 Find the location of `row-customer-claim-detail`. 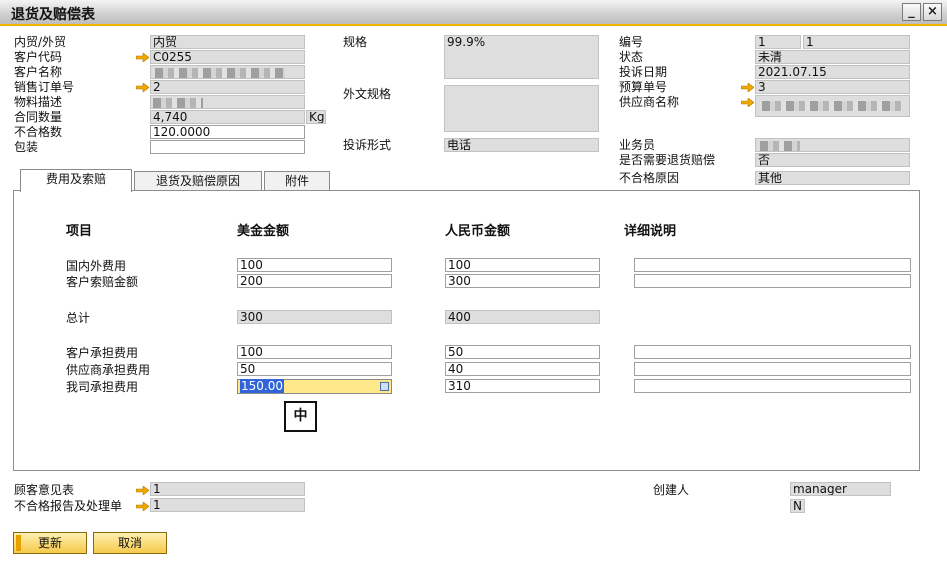

row-customer-claim-detail is located at coordinates (772, 281).